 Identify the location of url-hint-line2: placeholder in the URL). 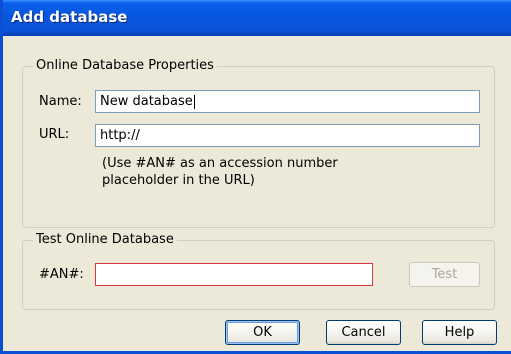
(178, 180).